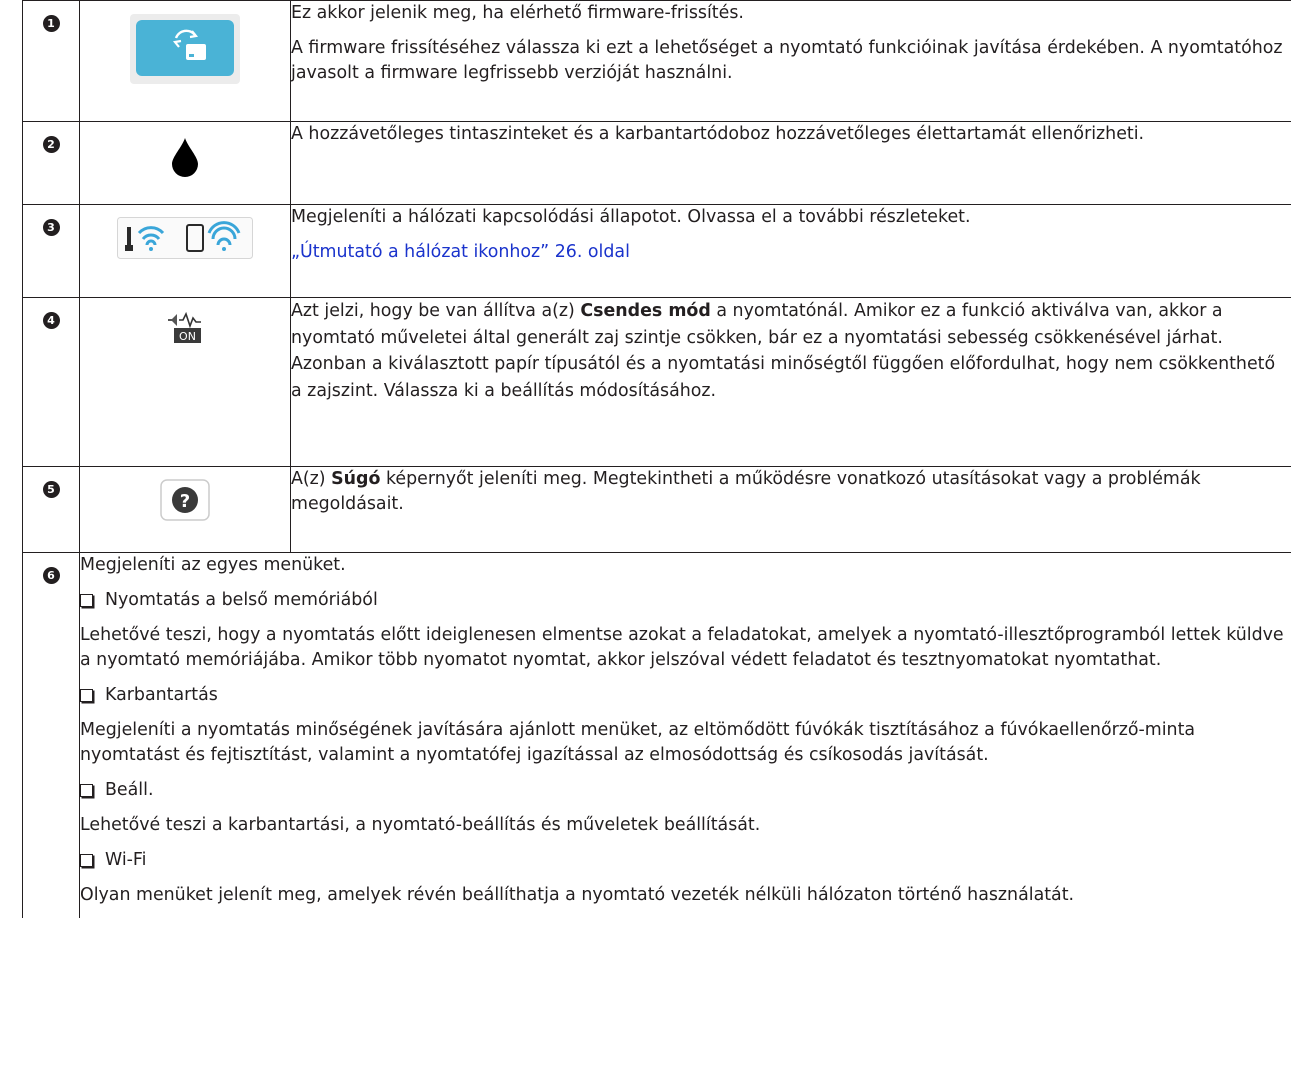 The height and width of the screenshot is (1068, 1291). Describe the element at coordinates (51, 23) in the screenshot. I see `row-number-badge: 1` at that location.